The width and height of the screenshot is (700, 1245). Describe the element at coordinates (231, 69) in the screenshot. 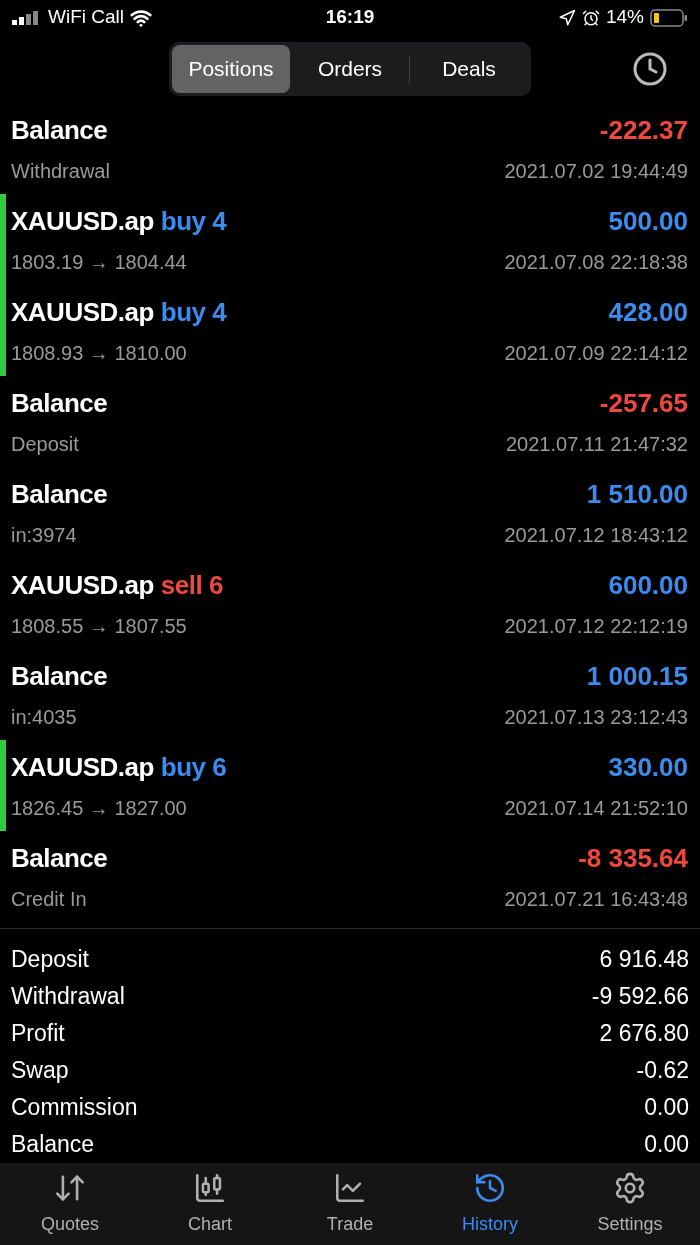

I see `segment-tab: Positions` at that location.